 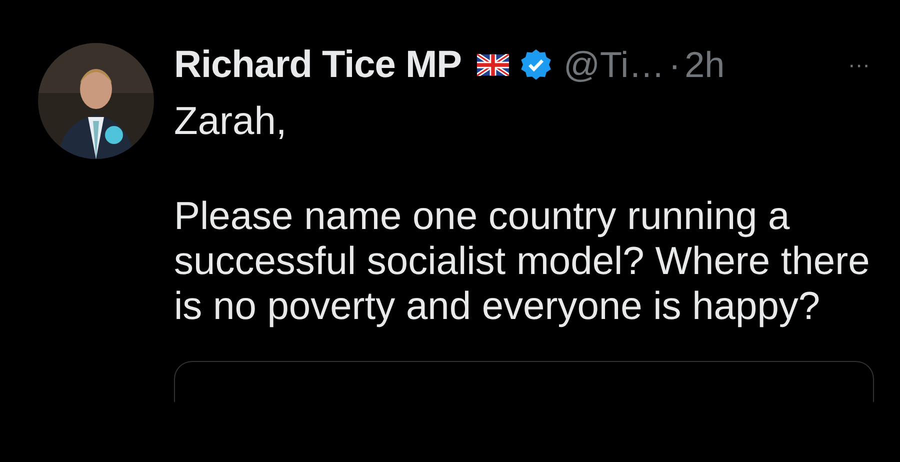 I want to click on author-name: Richard Tice MP, so click(x=318, y=65).